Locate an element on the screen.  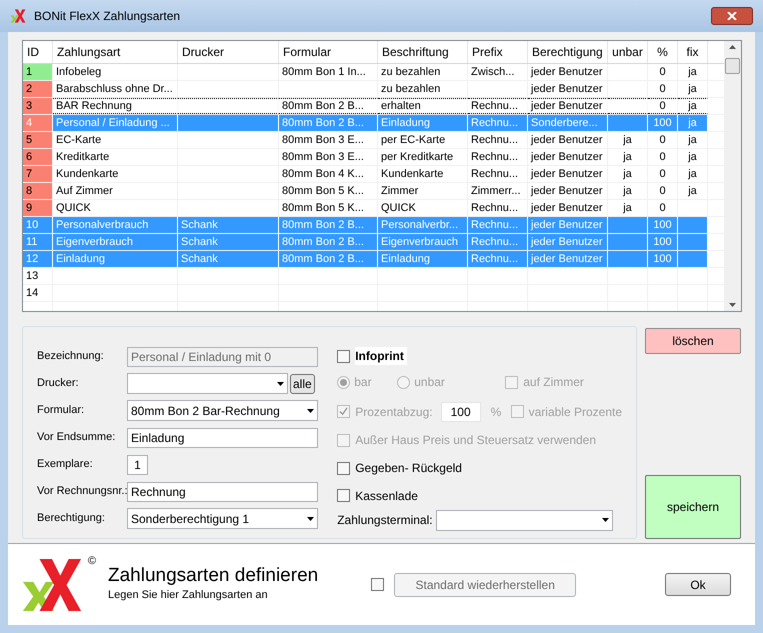
table-cell: erhalten is located at coordinates (423, 106).